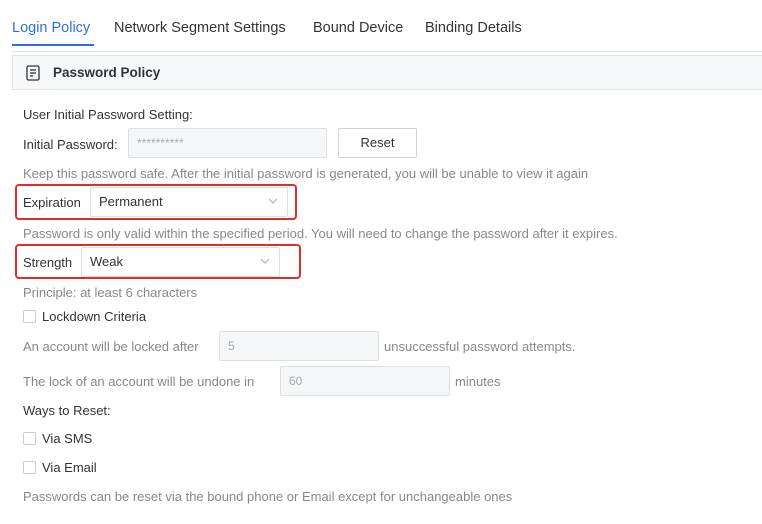  I want to click on reset-password-button: Reset, so click(377, 143).